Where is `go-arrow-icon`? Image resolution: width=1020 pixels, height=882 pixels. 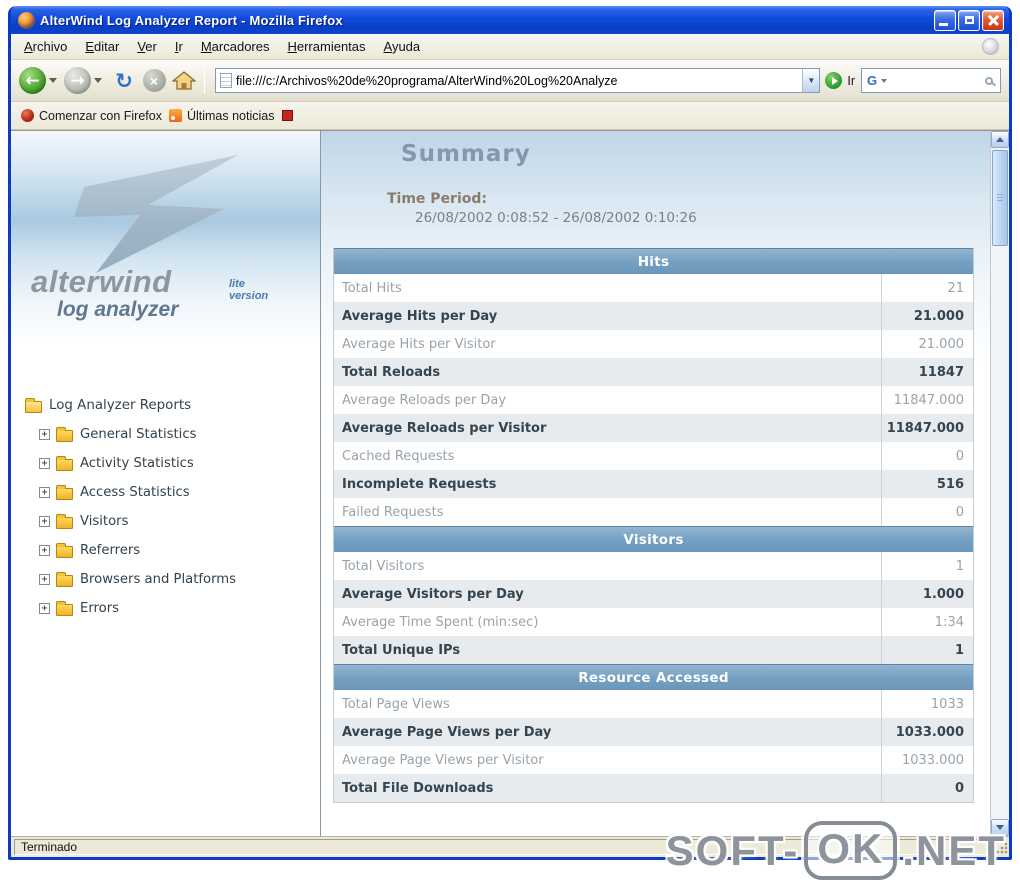 go-arrow-icon is located at coordinates (834, 80).